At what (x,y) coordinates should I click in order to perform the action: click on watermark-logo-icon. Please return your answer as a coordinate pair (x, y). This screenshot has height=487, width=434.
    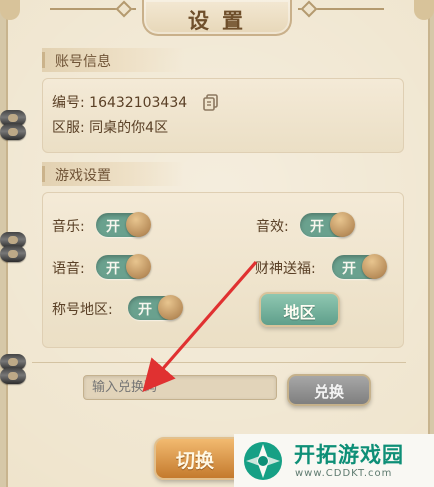
    Looking at the image, I should click on (263, 461).